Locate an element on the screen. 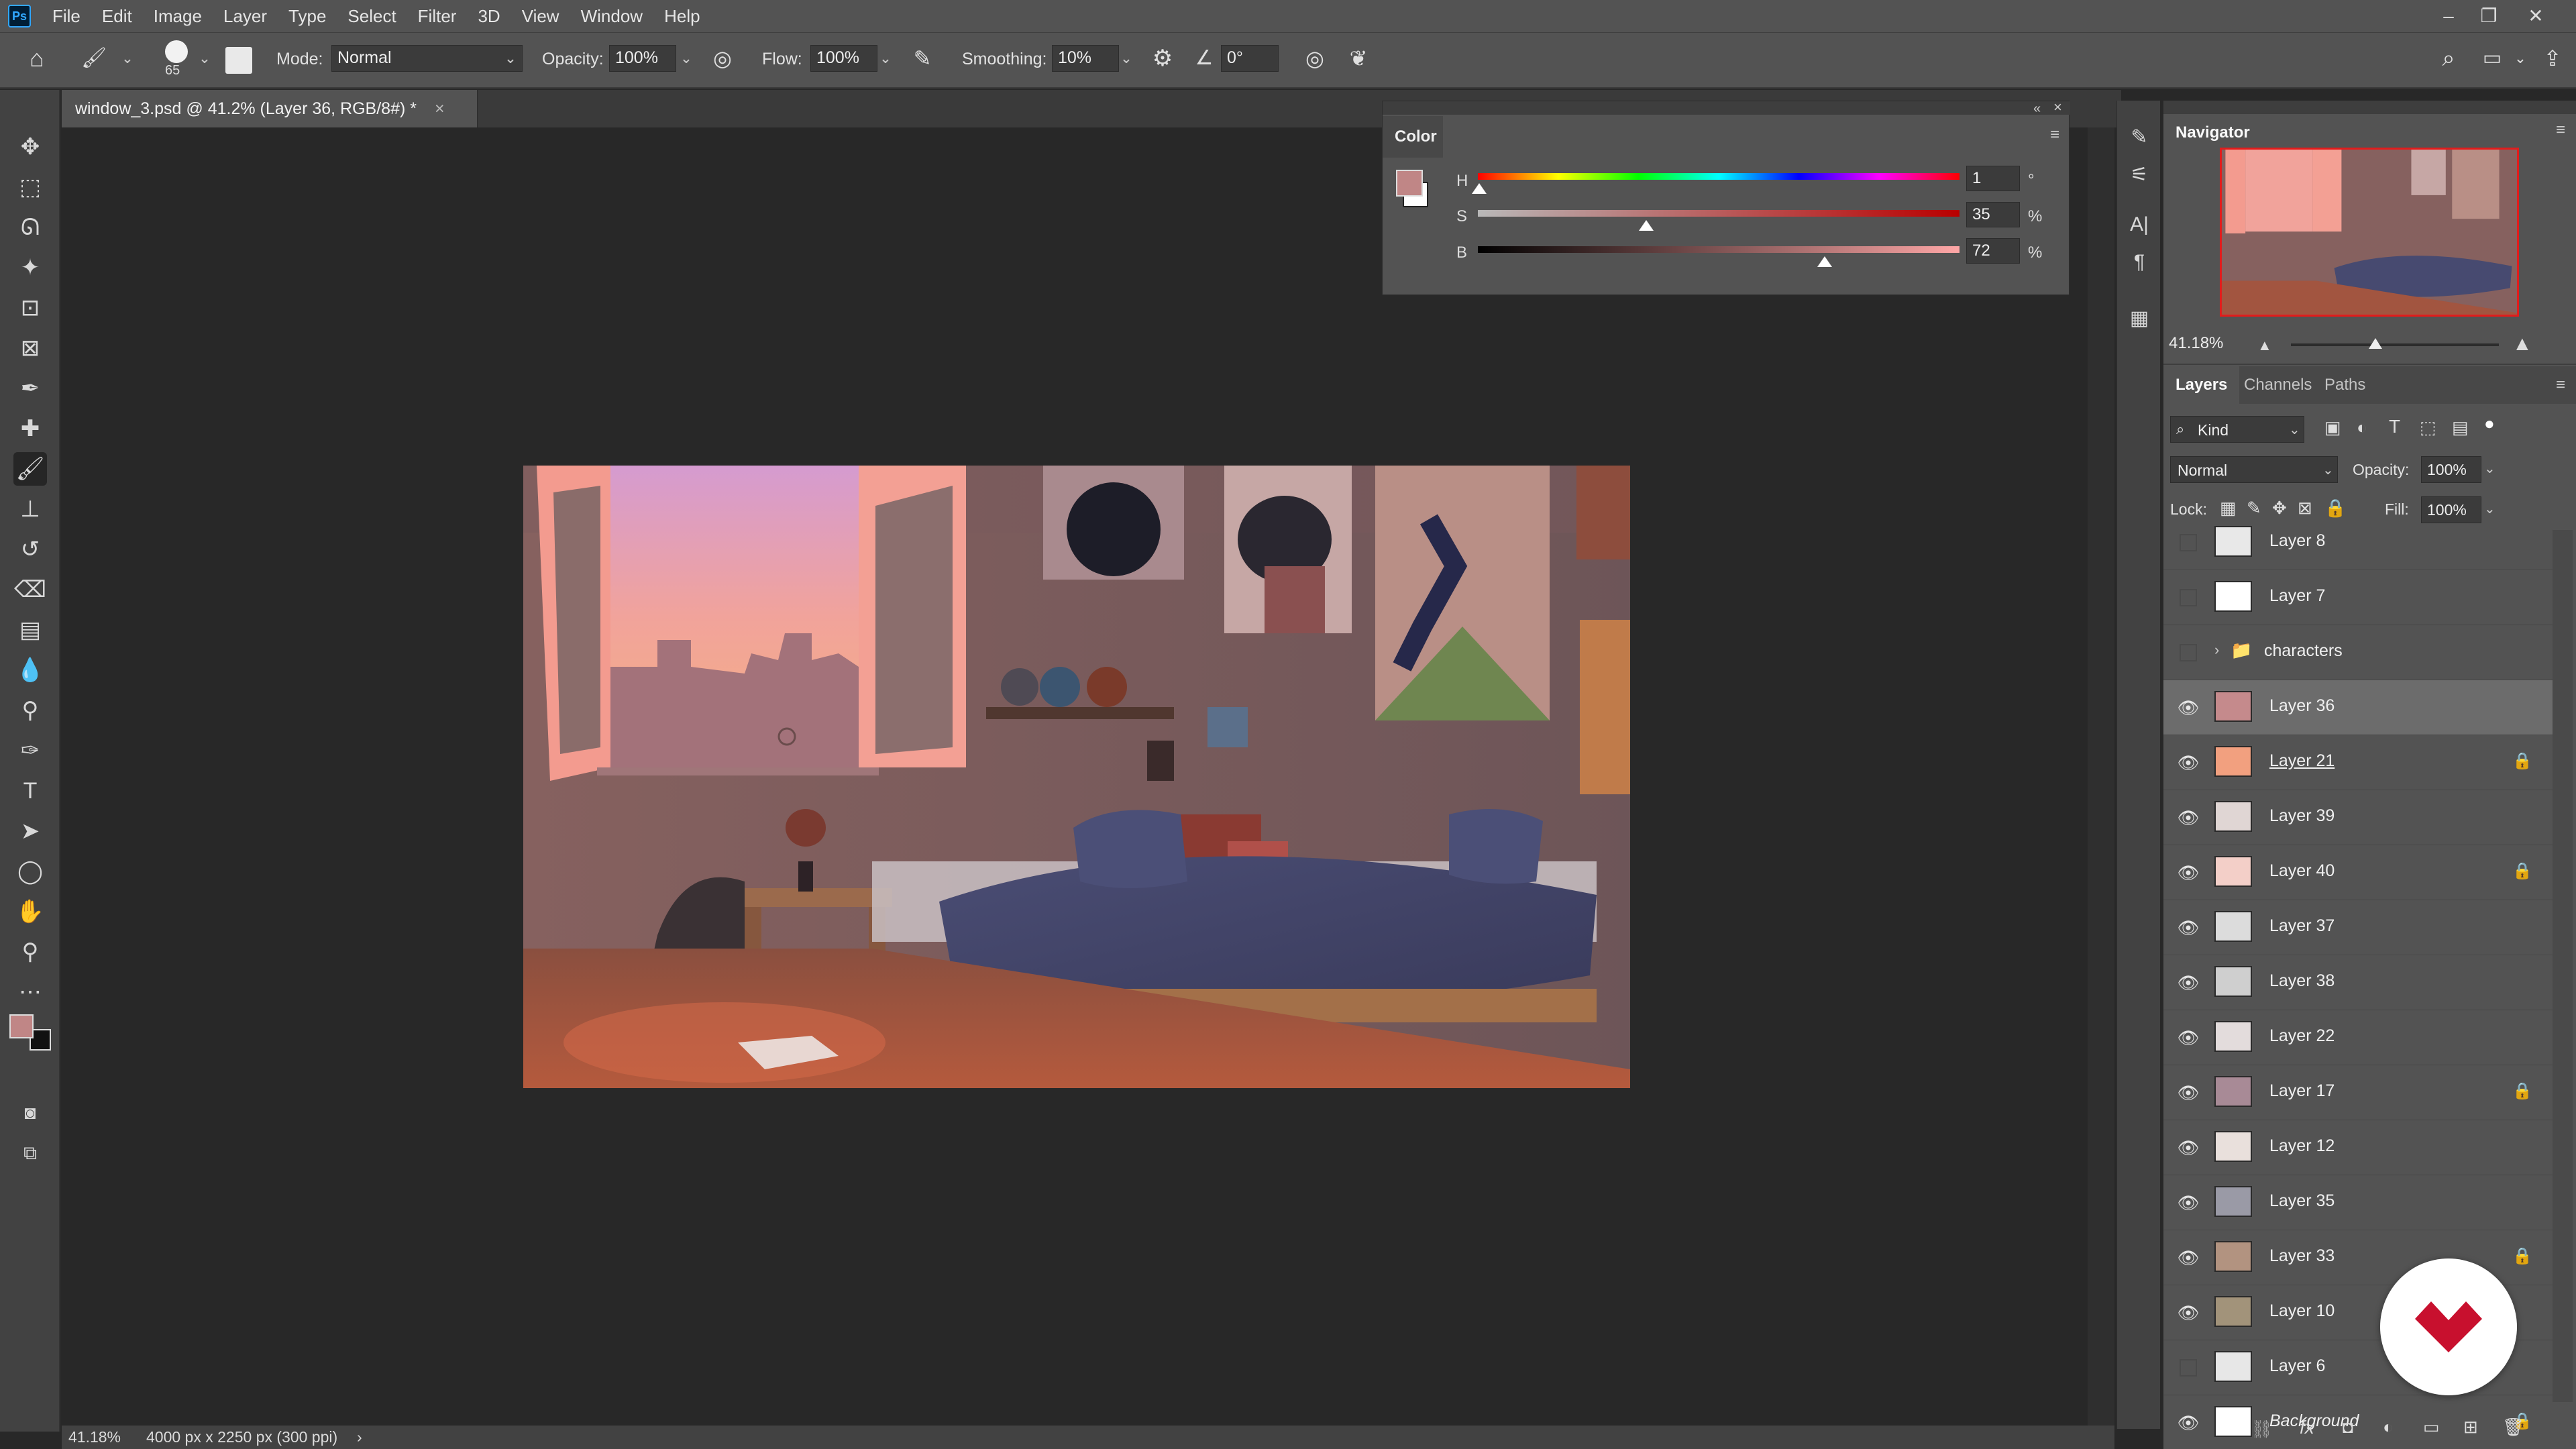 This screenshot has width=2576, height=1449. layer-row: 👁 Layer 36 is located at coordinates (2358, 707).